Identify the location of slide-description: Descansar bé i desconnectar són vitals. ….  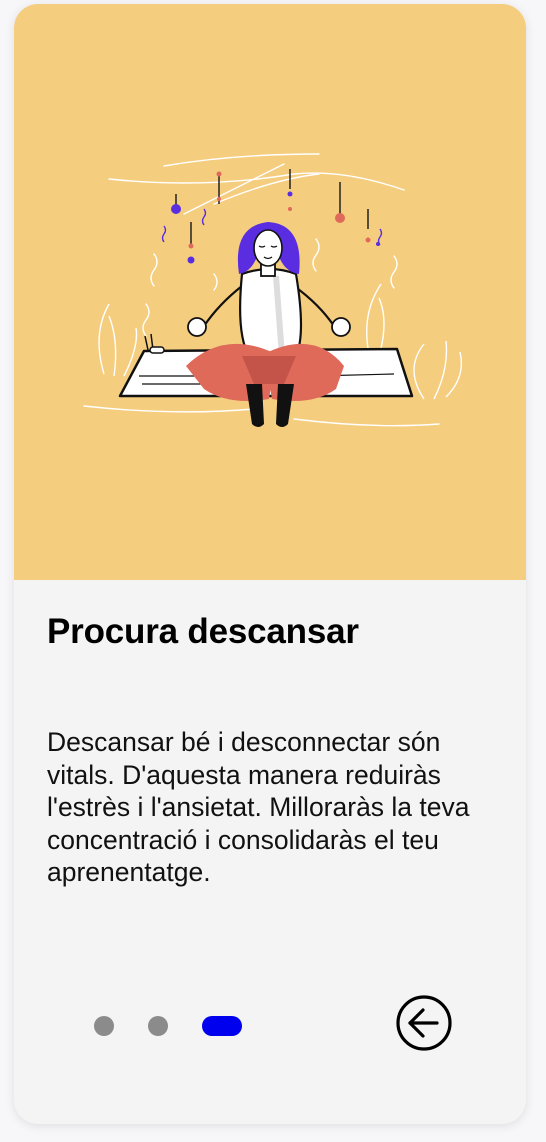
(258, 807).